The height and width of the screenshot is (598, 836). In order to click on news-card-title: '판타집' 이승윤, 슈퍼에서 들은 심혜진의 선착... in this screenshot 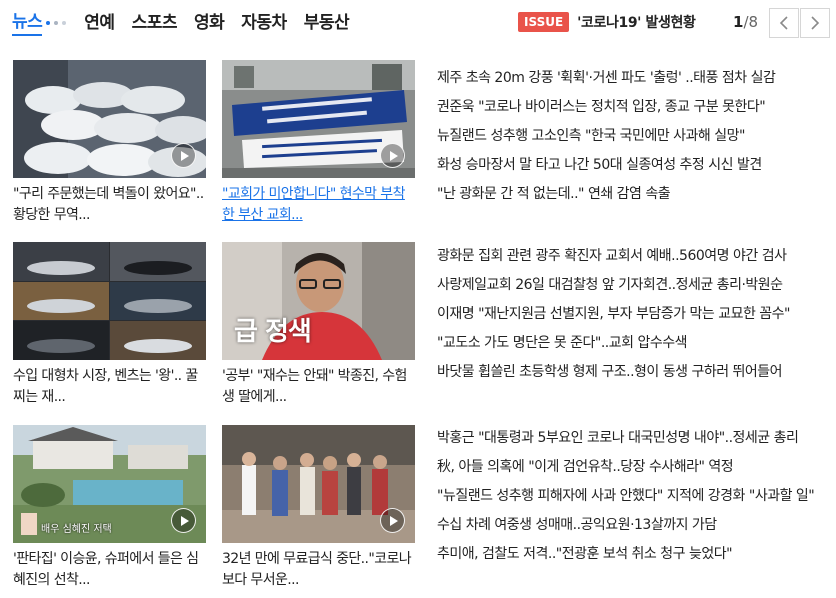, I will do `click(110, 570)`.